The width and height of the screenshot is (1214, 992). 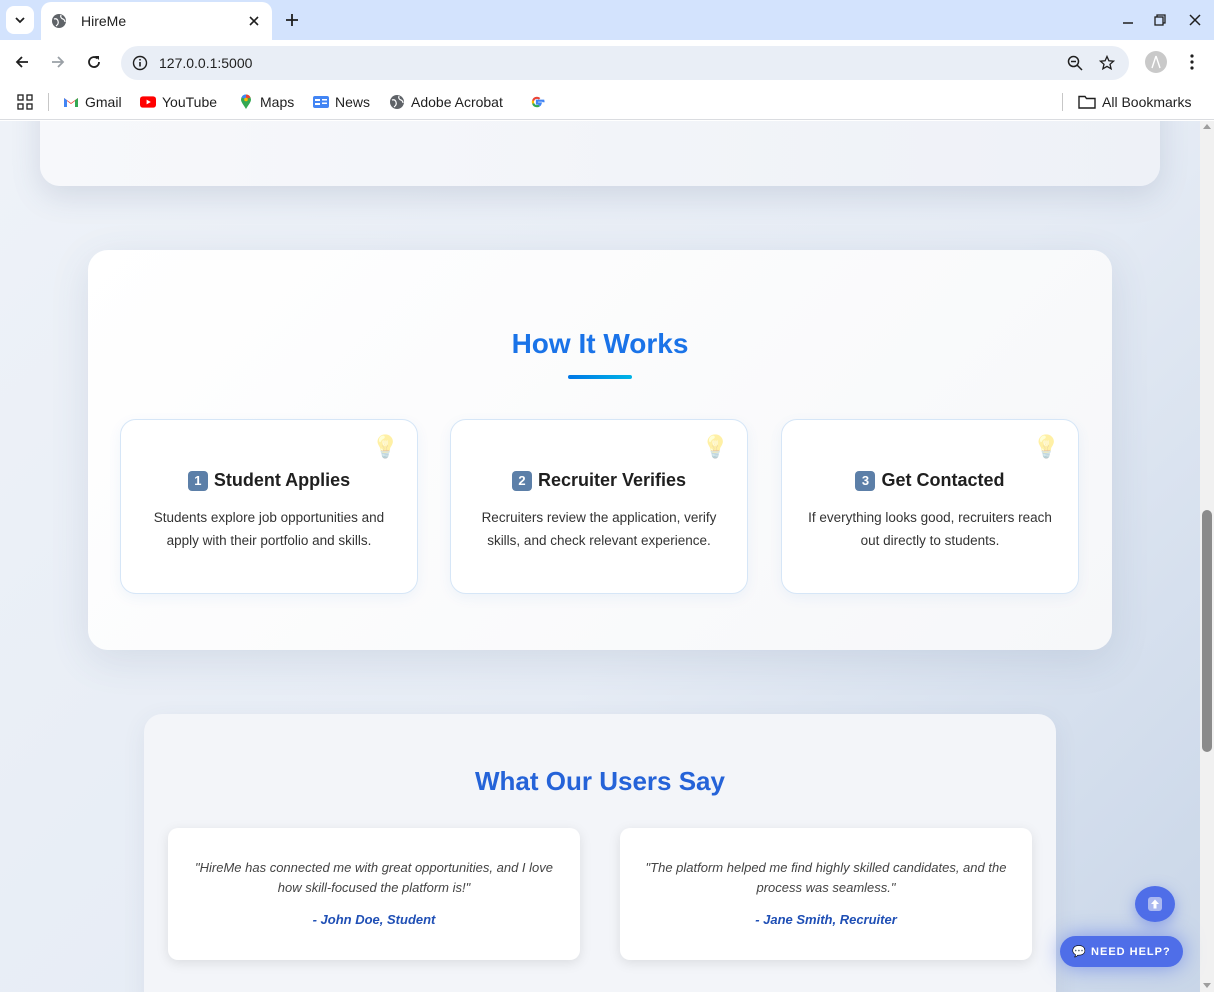 I want to click on youtube-icon, so click(x=148, y=102).